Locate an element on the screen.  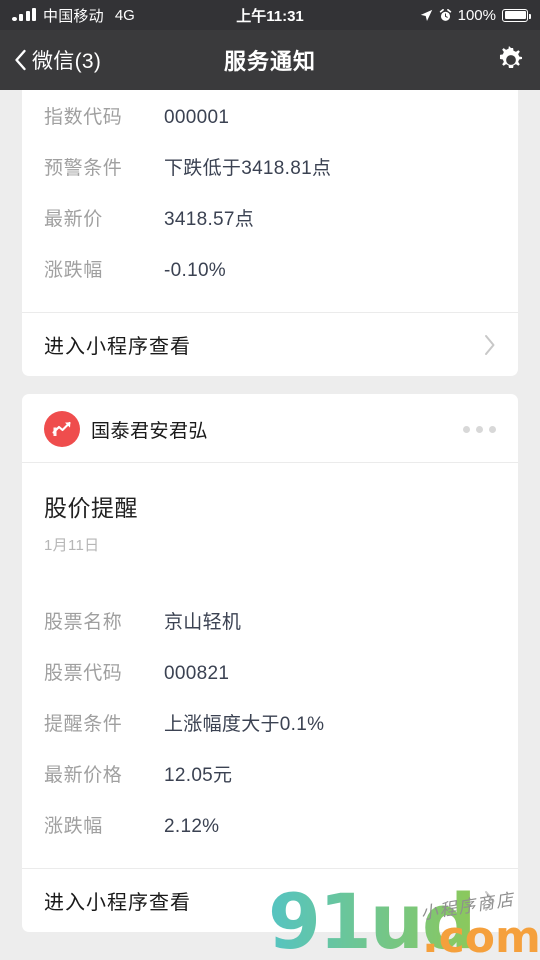
row-key: 最新价 is located at coordinates (73, 219).